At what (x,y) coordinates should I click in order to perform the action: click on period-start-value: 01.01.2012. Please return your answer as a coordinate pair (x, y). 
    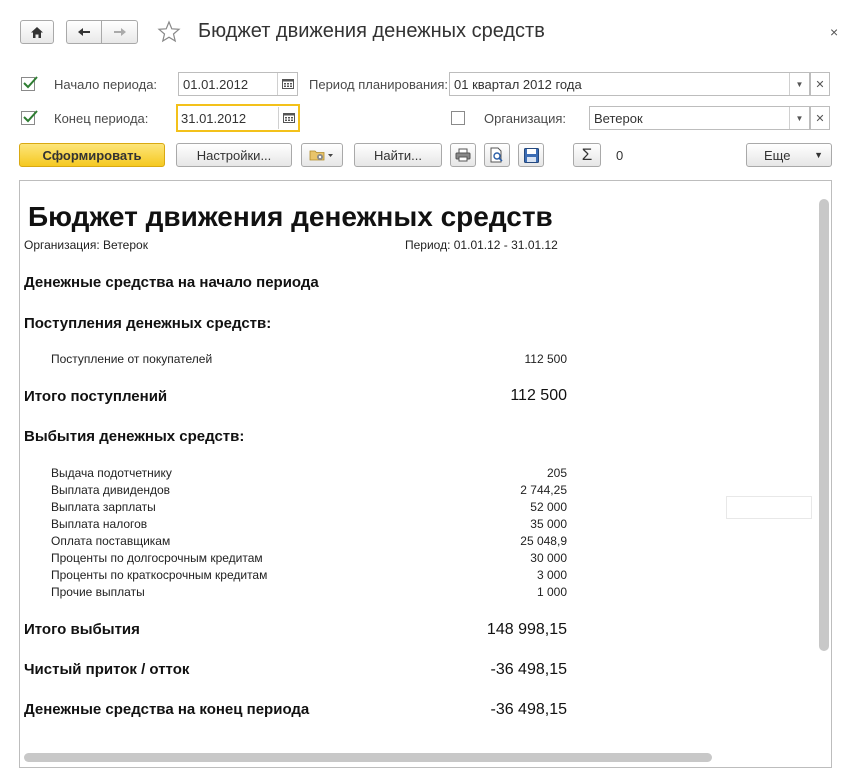
    Looking at the image, I should click on (216, 84).